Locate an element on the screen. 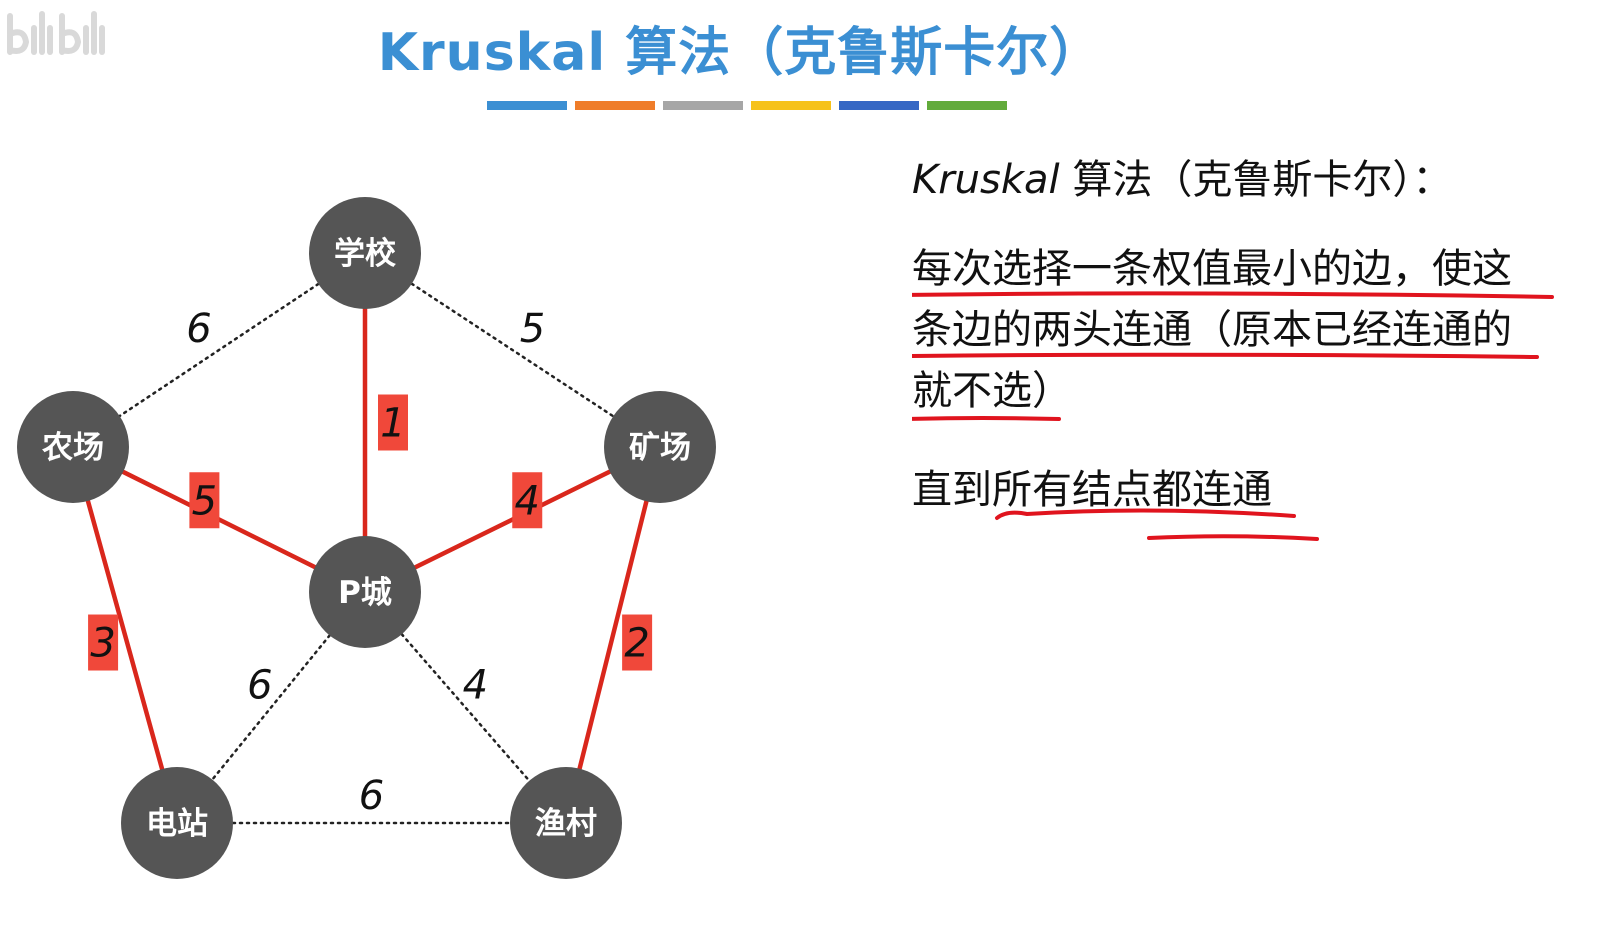 The height and width of the screenshot is (943, 1610). node-label: 电站 is located at coordinates (177, 824).